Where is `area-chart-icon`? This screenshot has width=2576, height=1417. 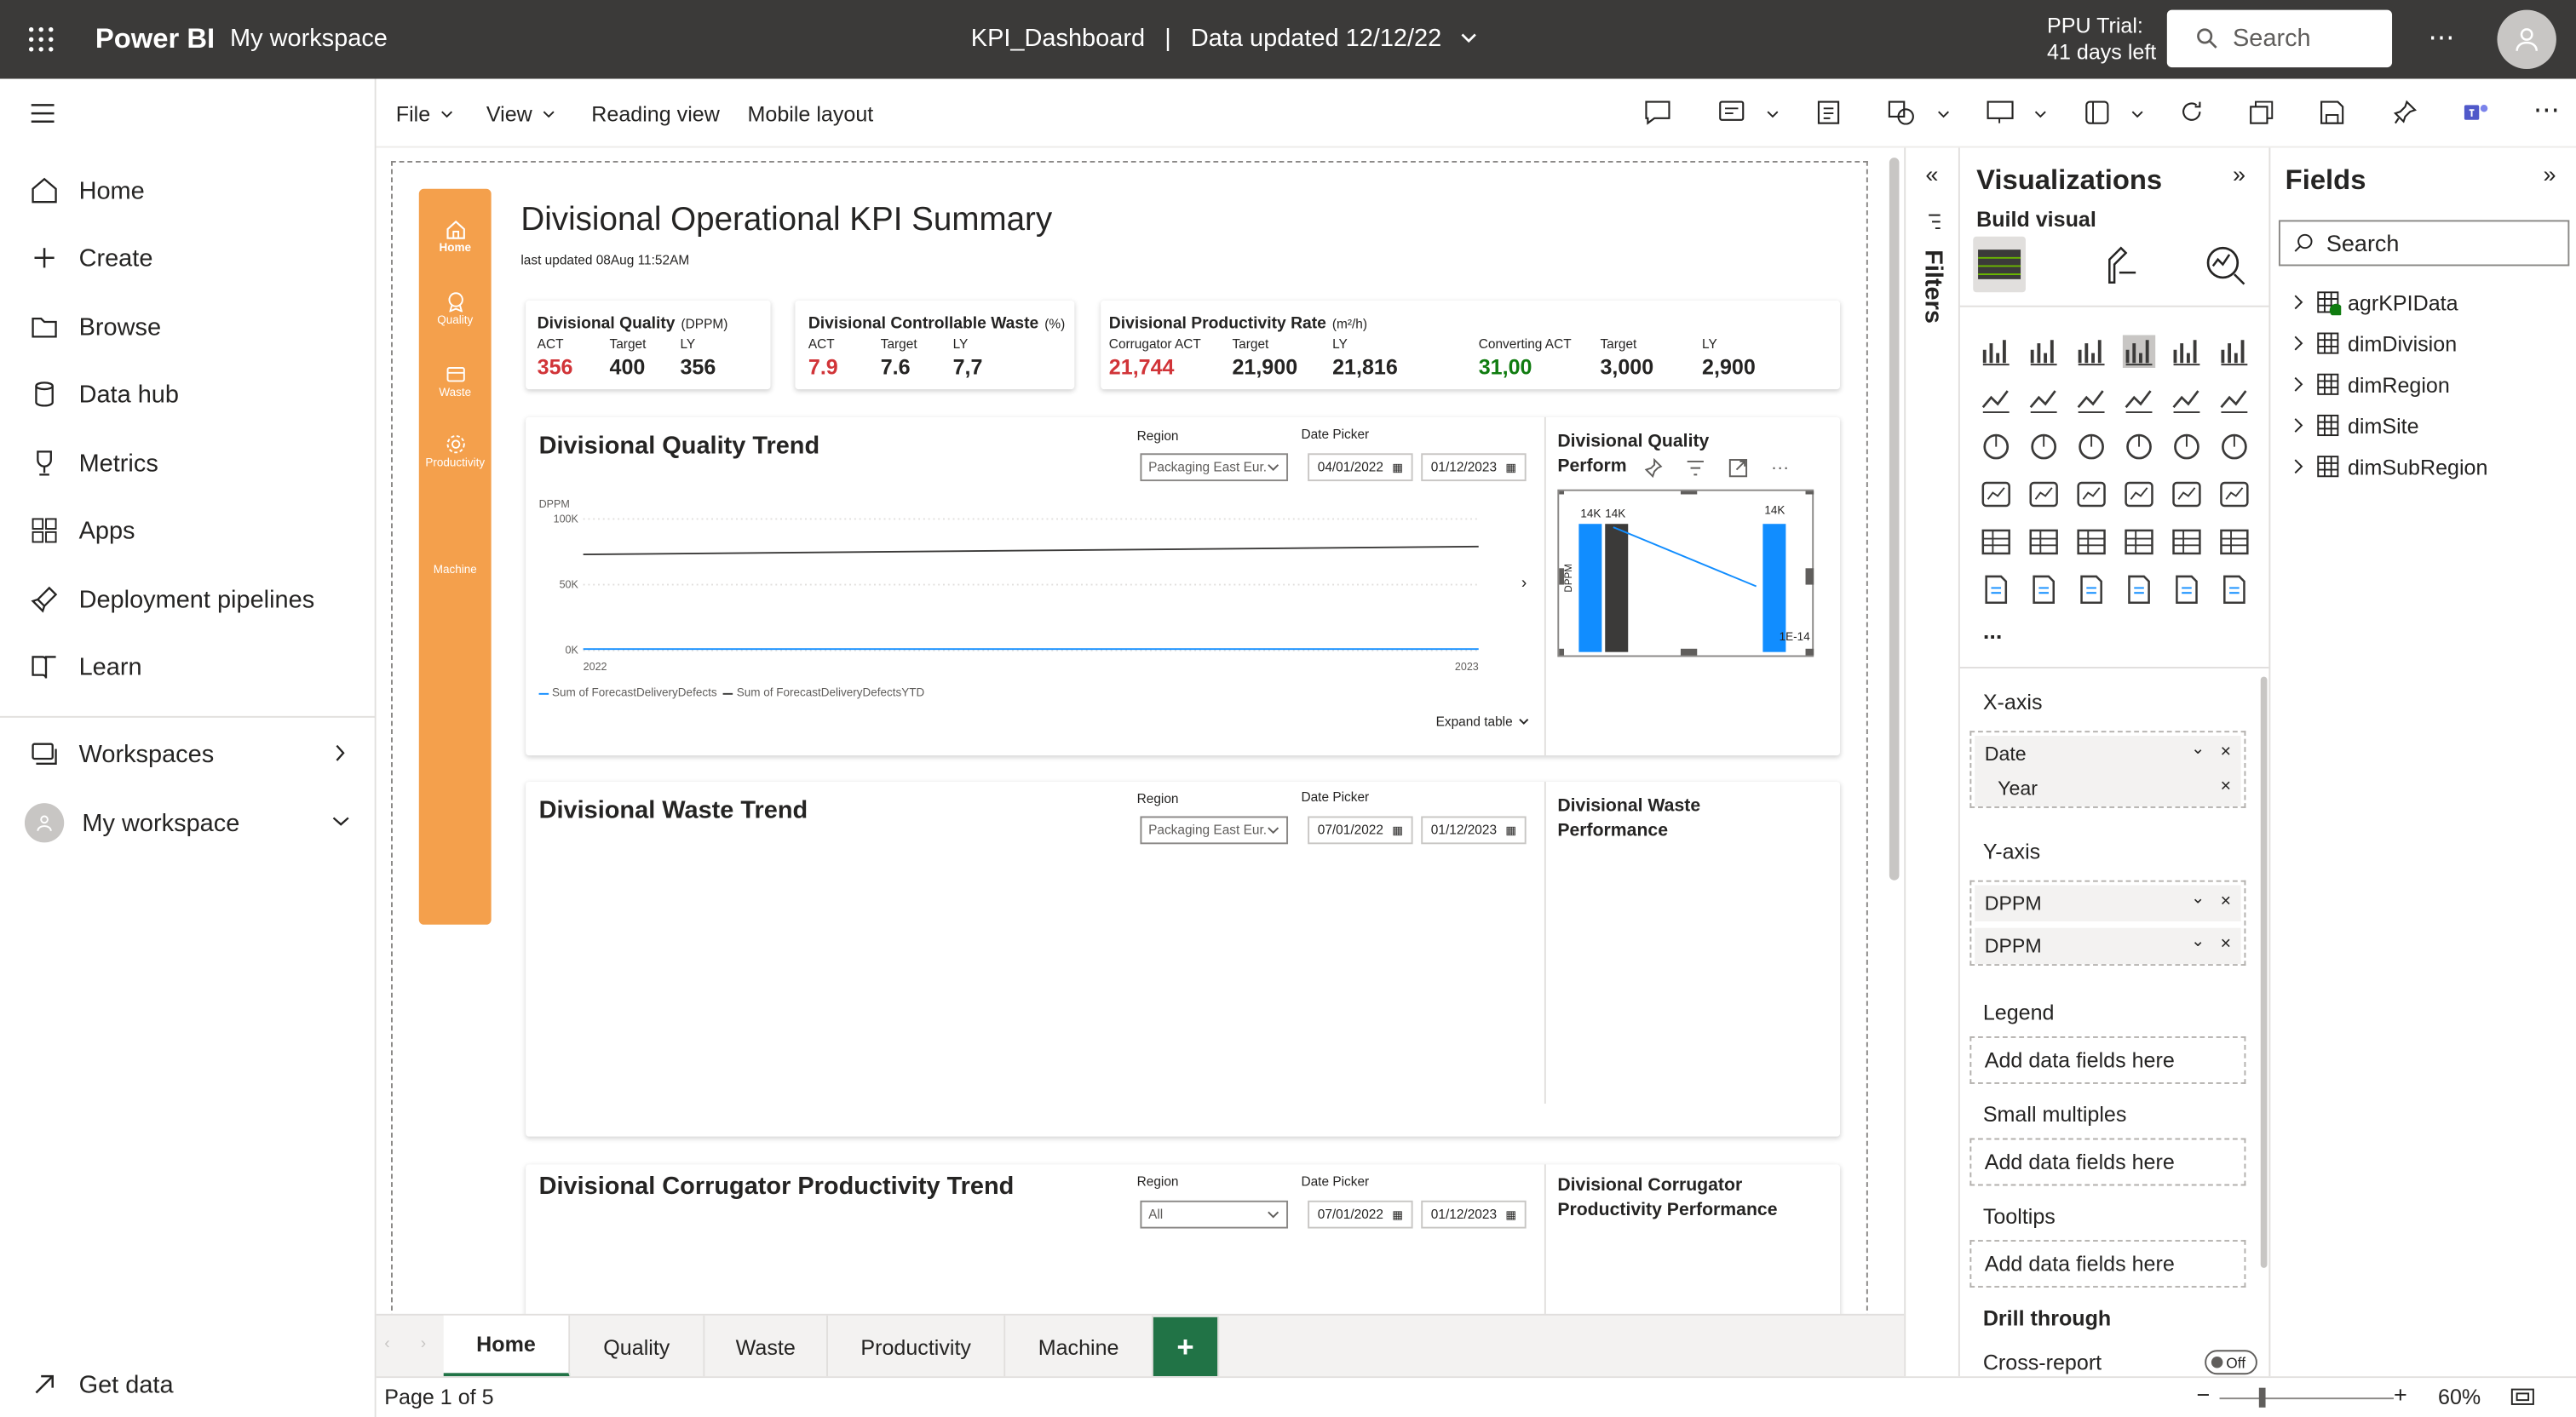
area-chart-icon is located at coordinates (2044, 399).